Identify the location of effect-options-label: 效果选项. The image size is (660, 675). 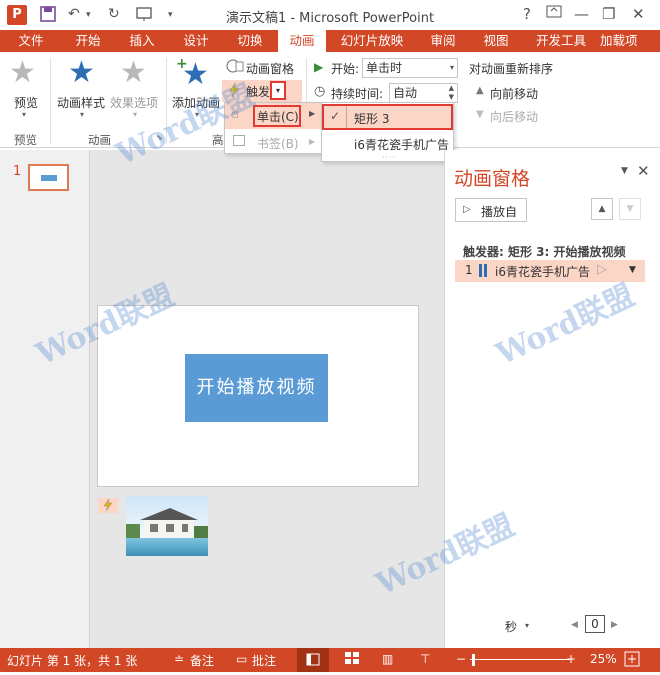
(134, 103).